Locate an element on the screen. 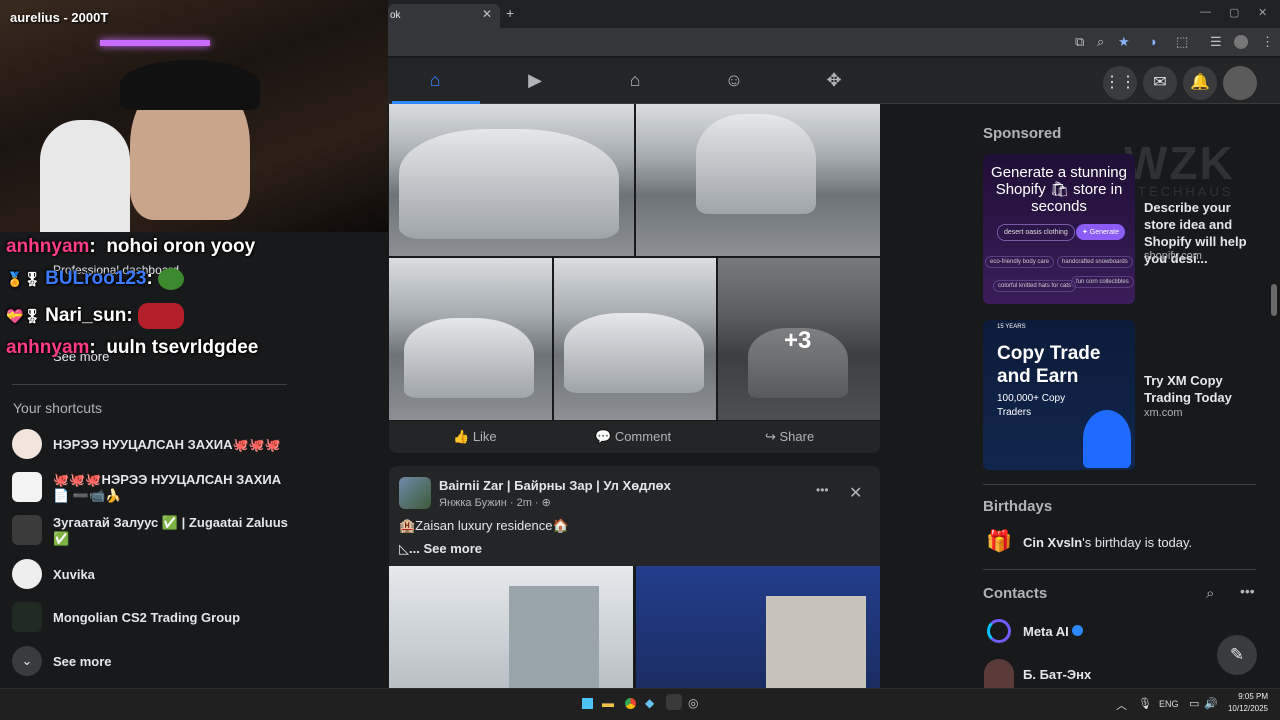 The height and width of the screenshot is (720, 1280). page-name: Bairnii Zar | Байрны Зар | Ул Хөдлөх is located at coordinates (555, 485).